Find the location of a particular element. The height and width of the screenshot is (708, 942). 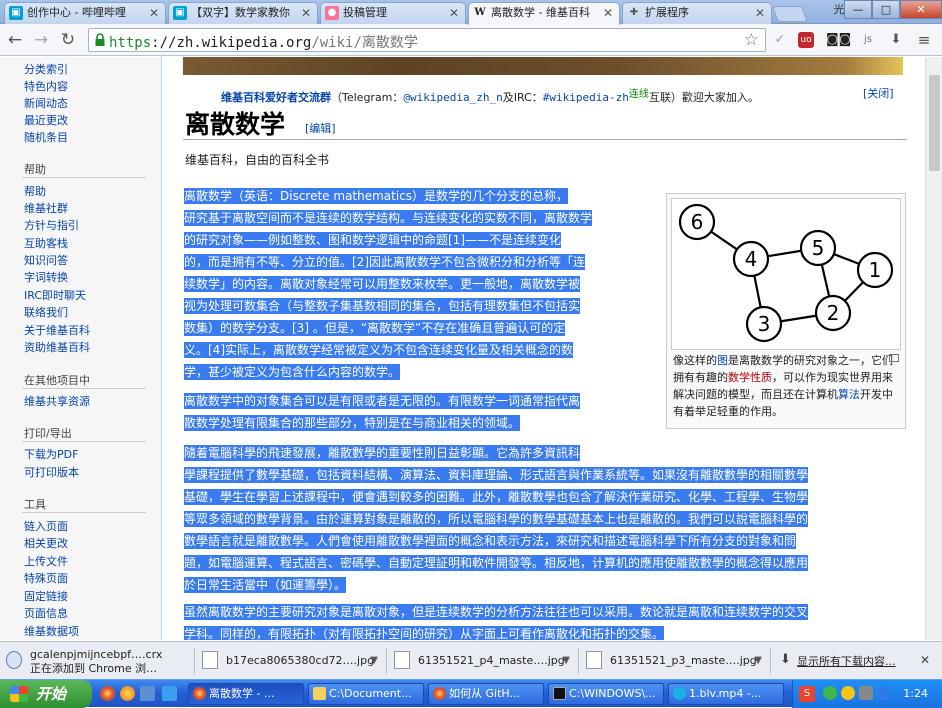

start-button: 开始 is located at coordinates (46, 694).